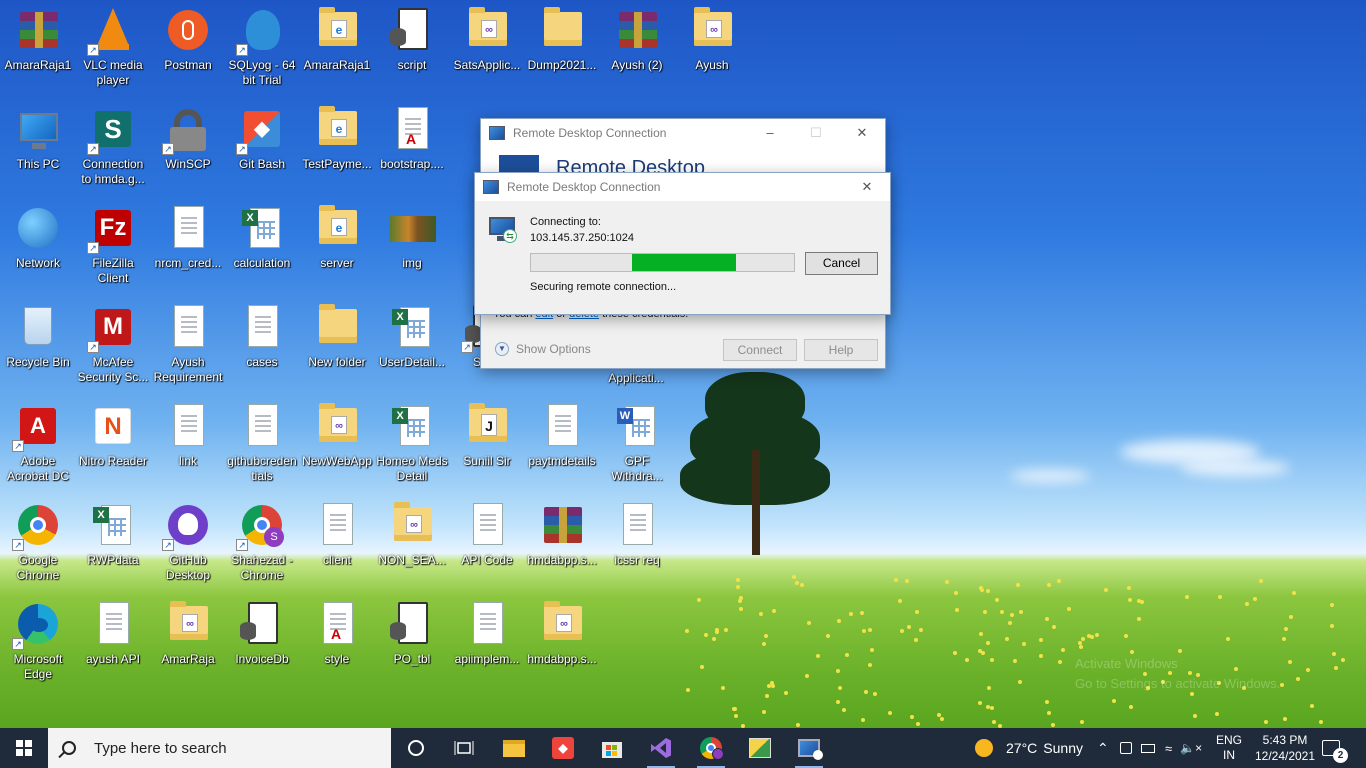 This screenshot has width=1366, height=768. Describe the element at coordinates (412, 659) in the screenshot. I see `desktop-icon-label: PO_tbl` at that location.